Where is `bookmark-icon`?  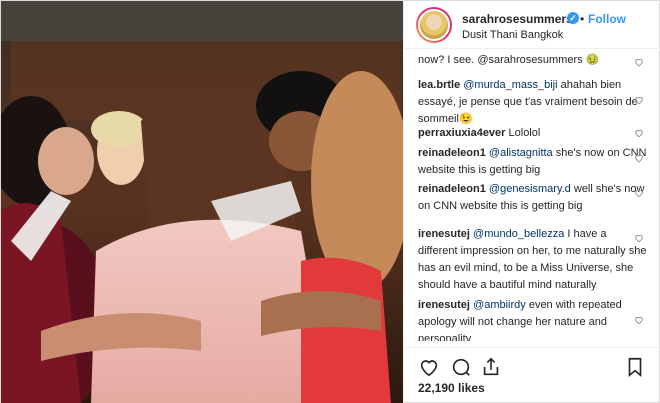
bookmark-icon is located at coordinates (635, 367).